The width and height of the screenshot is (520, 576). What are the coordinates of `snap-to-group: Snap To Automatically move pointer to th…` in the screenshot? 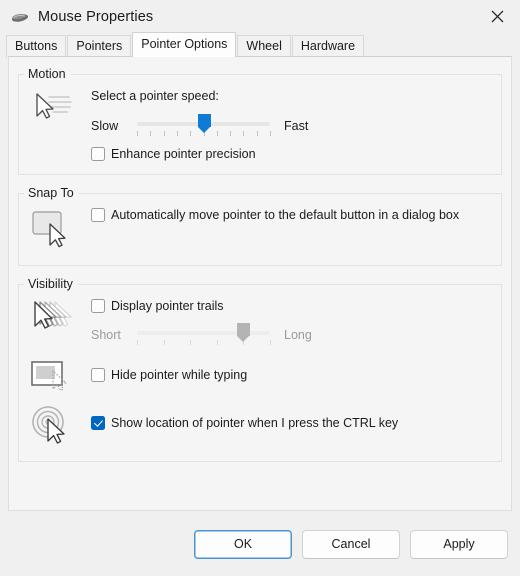 It's located at (260, 226).